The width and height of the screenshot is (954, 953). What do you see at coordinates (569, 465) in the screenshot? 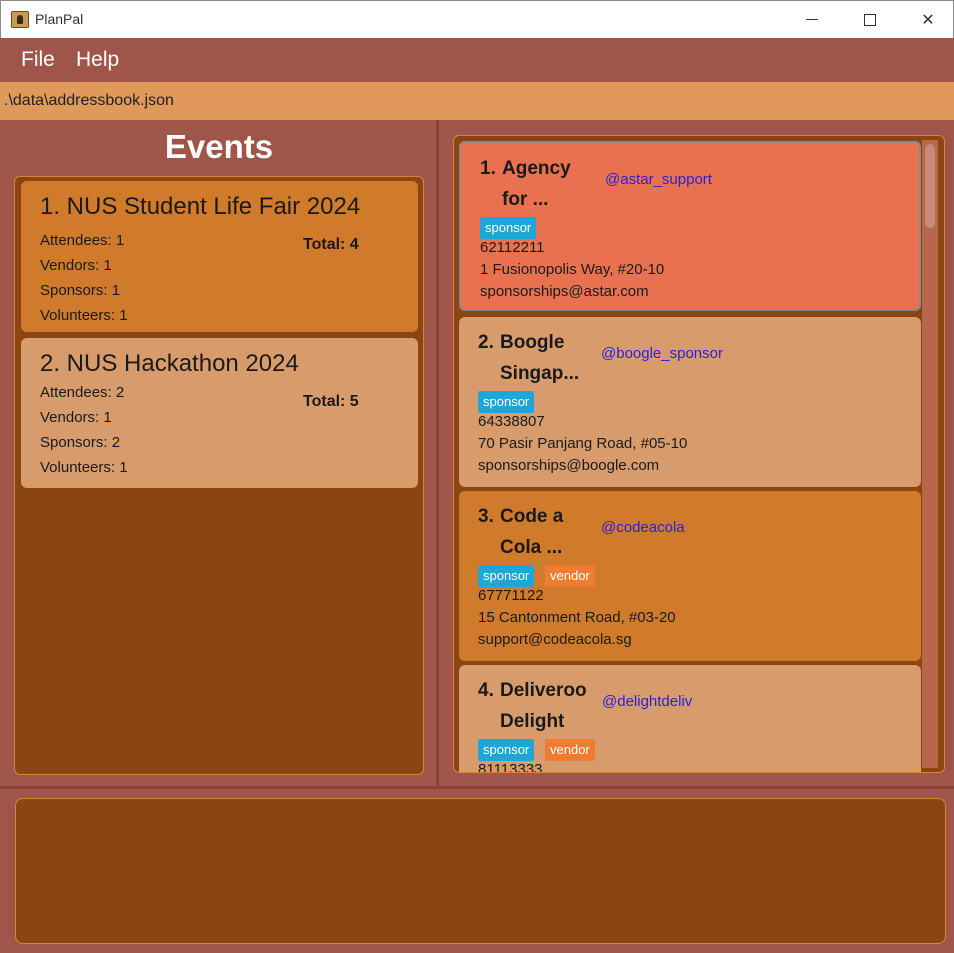
I see `contact-email: sponsorships@boogle.com` at bounding box center [569, 465].